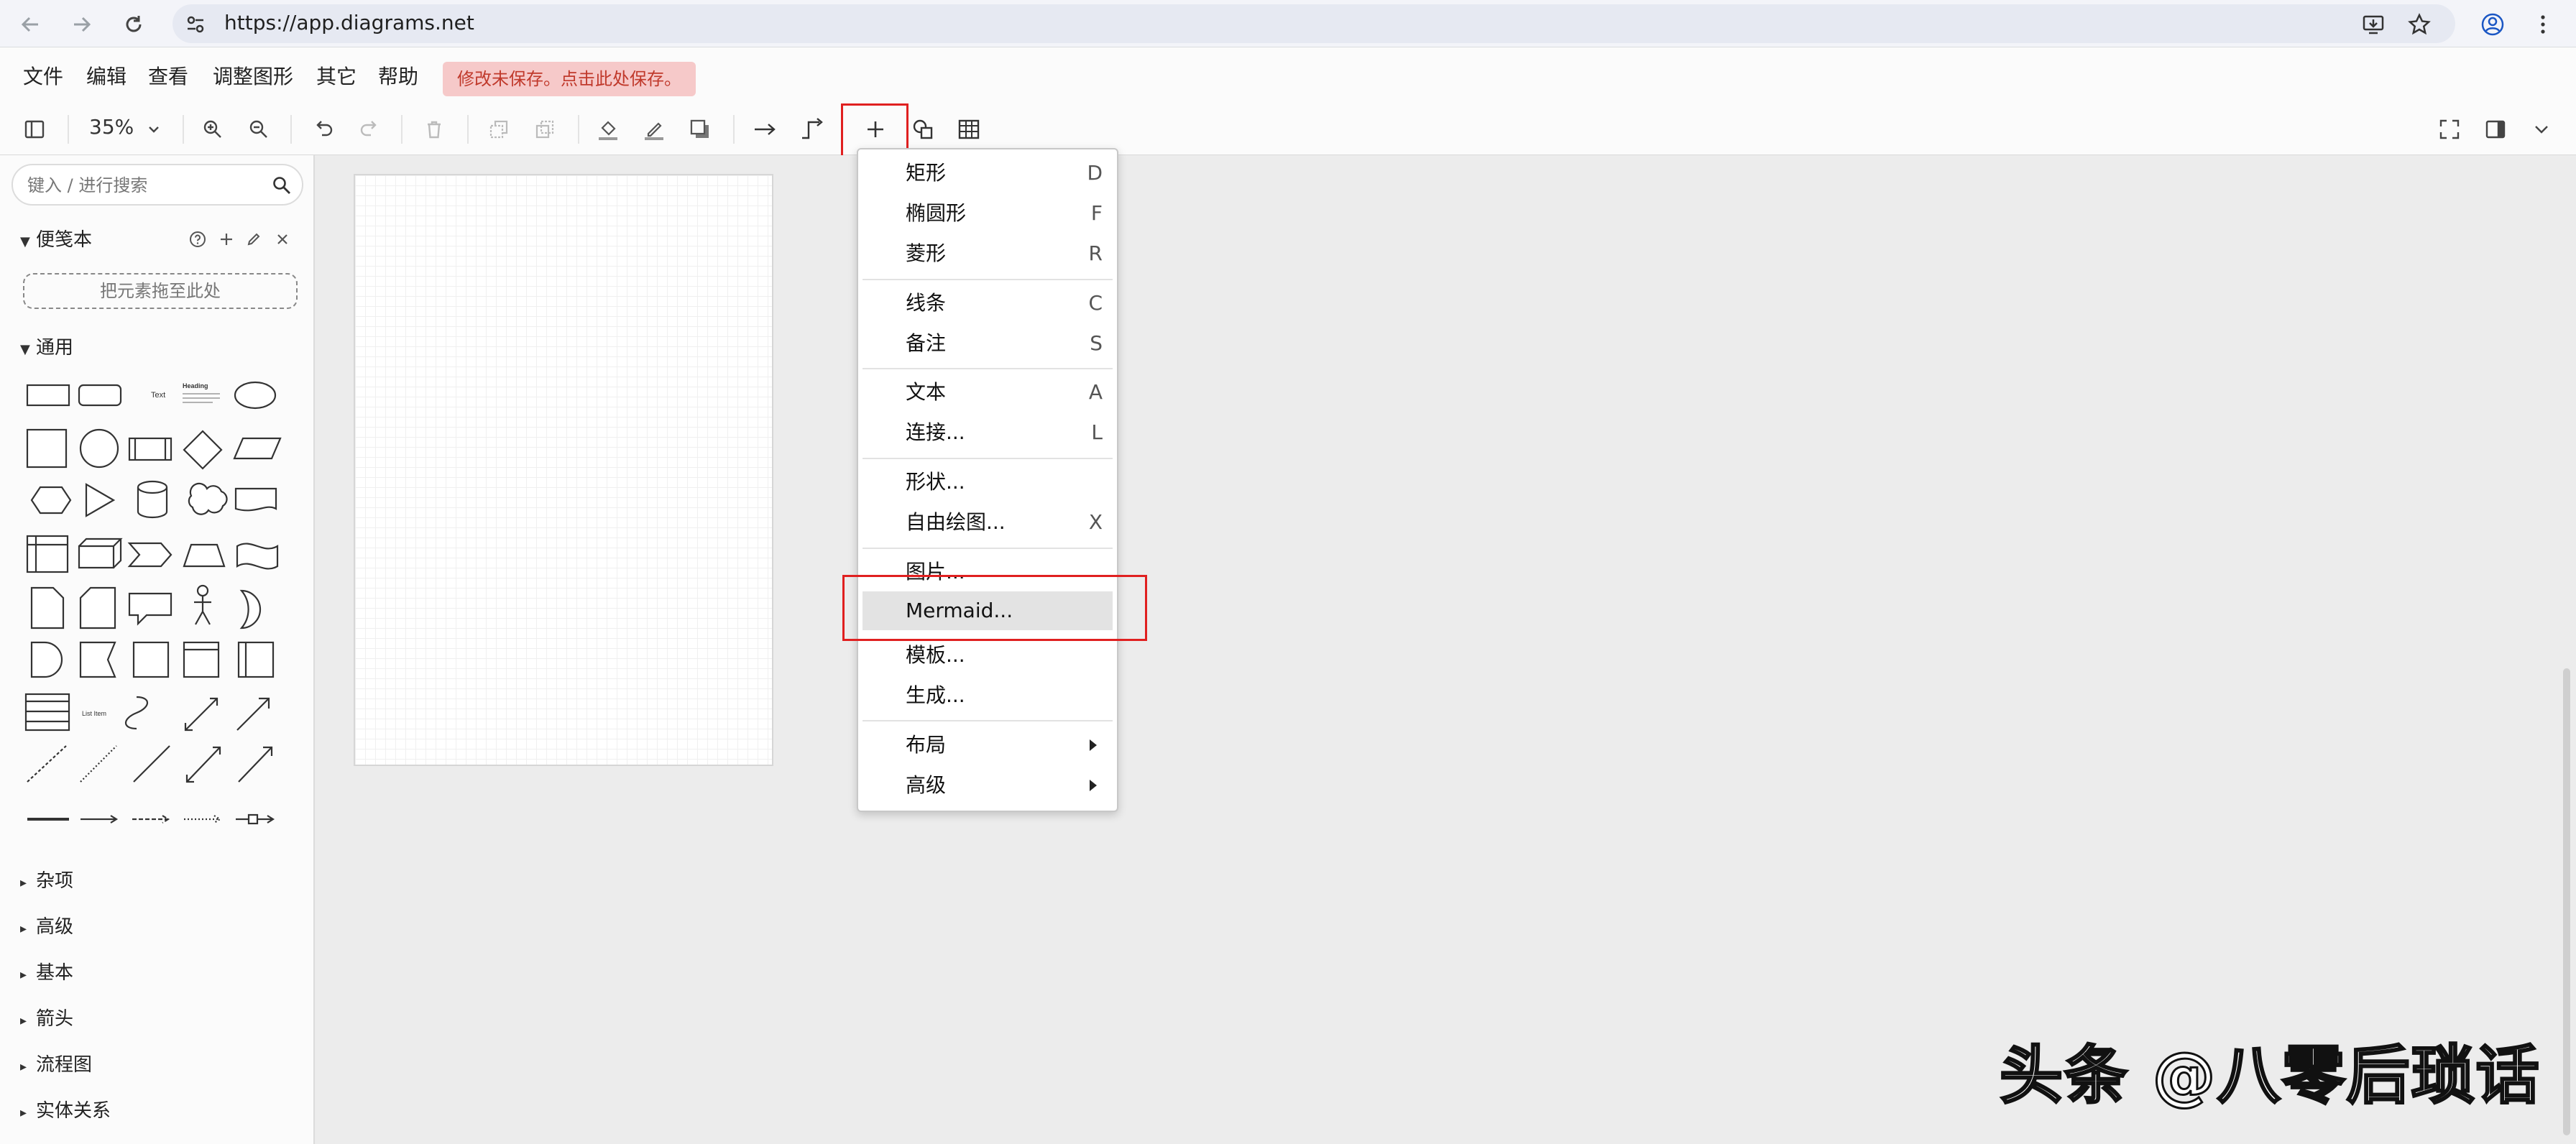 This screenshot has height=1144, width=2576. Describe the element at coordinates (253, 240) in the screenshot. I see `edit-pencil-icon` at that location.